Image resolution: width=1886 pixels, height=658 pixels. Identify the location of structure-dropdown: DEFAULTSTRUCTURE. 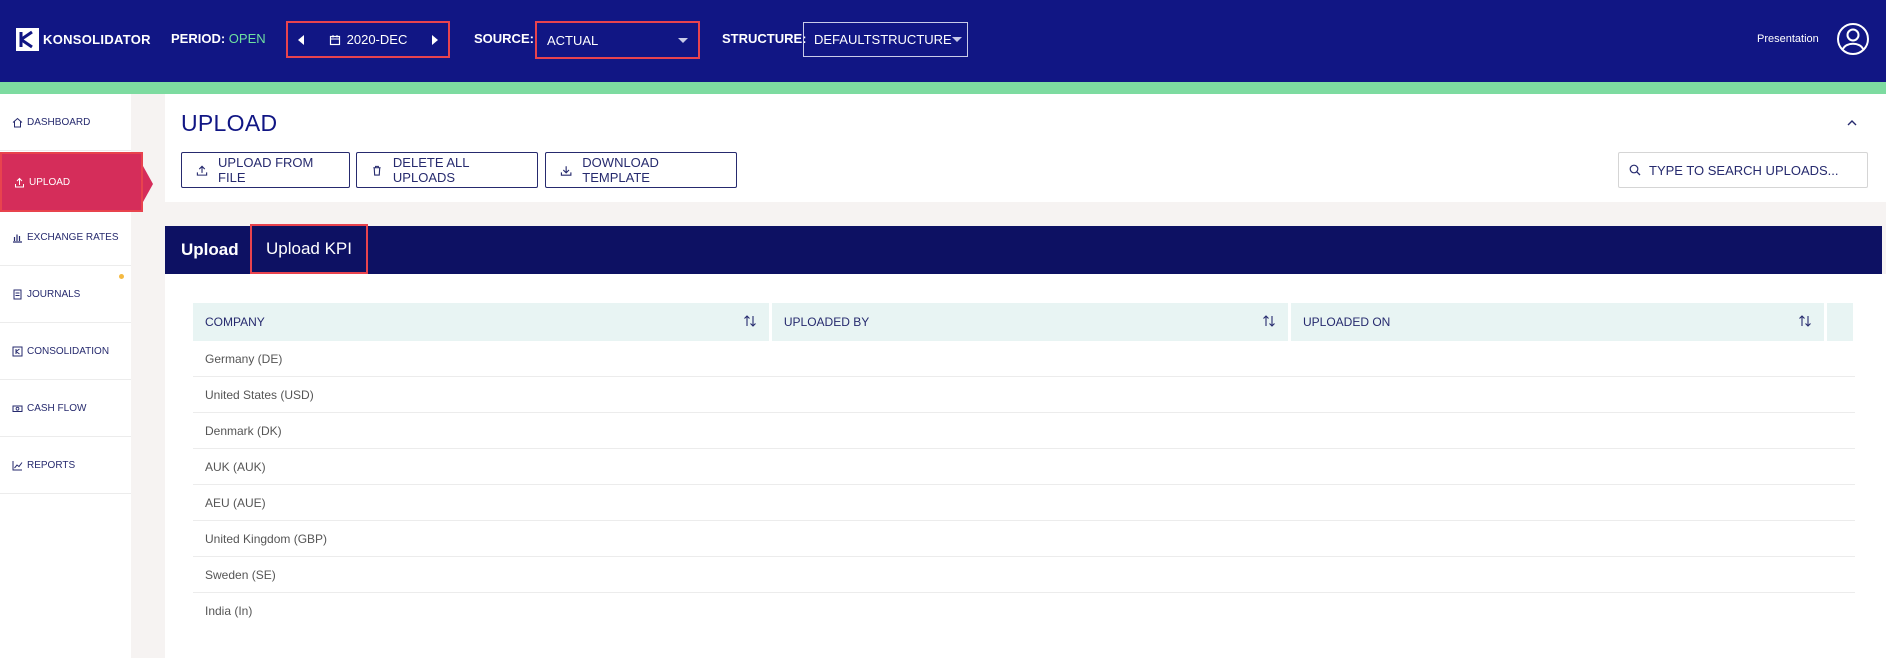
(885, 39).